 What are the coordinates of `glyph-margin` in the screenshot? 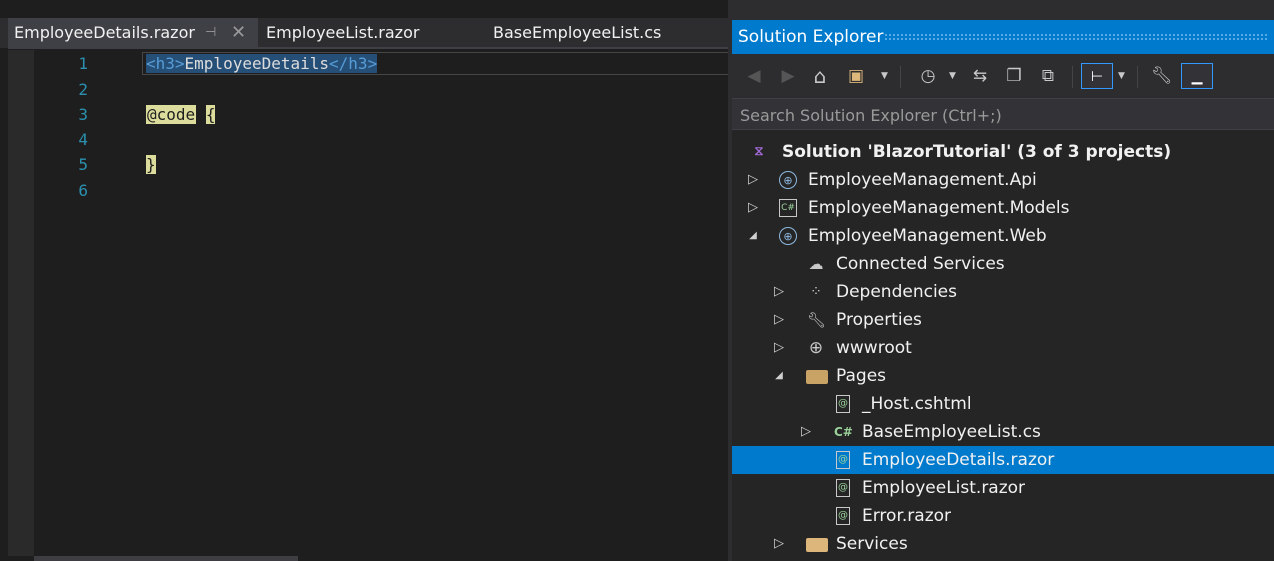 It's located at (21, 303).